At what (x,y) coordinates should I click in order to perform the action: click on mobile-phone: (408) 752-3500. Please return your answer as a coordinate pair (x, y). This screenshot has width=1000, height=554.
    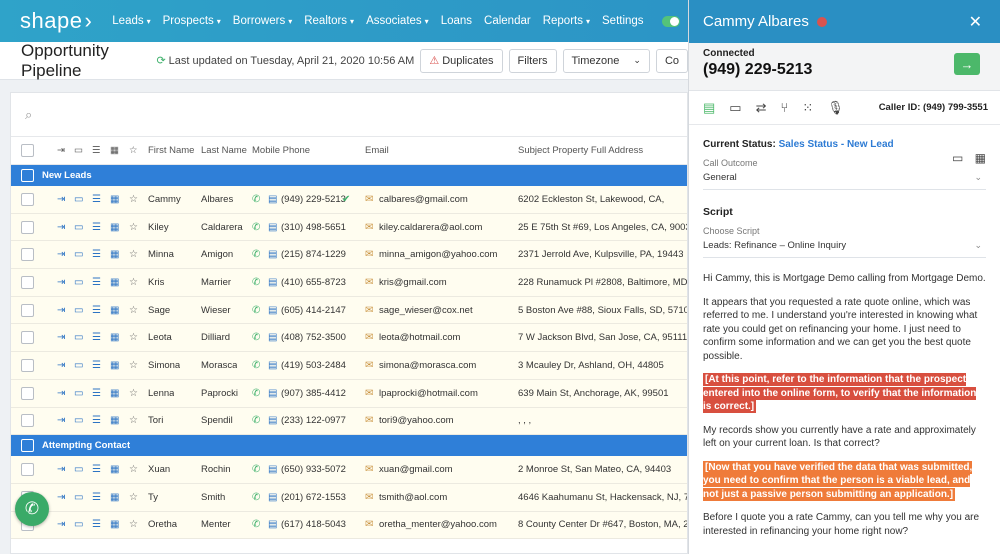
    Looking at the image, I should click on (313, 337).